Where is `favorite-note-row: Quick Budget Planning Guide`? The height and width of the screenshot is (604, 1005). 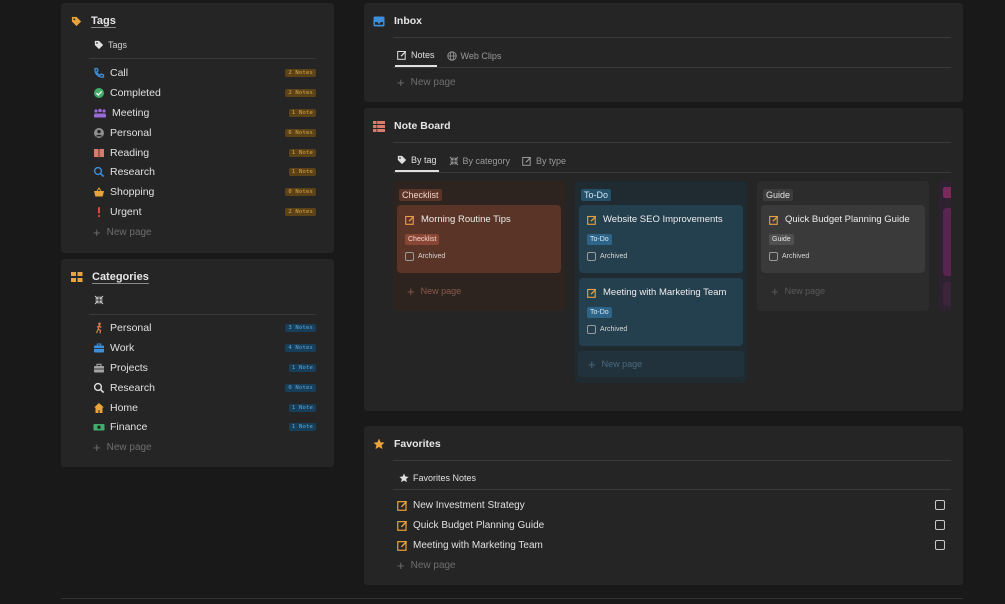
favorite-note-row: Quick Budget Planning Guide is located at coordinates (671, 525).